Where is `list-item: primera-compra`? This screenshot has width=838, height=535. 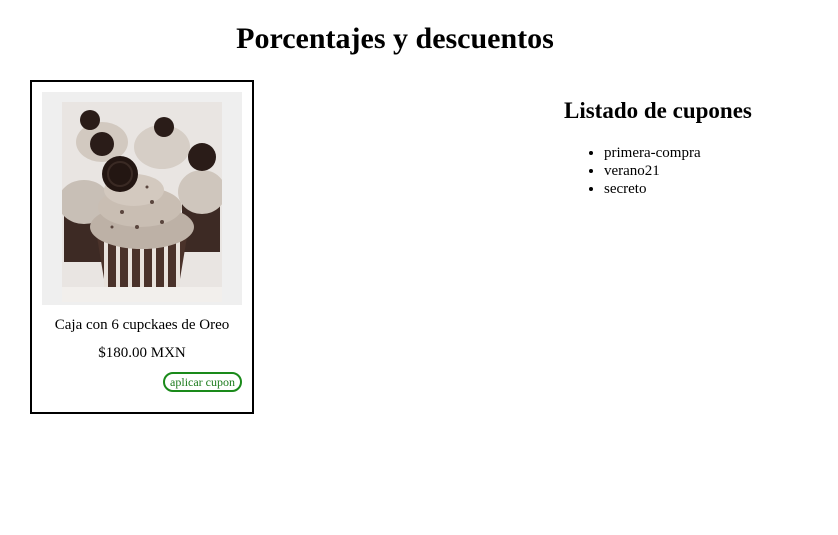 list-item: primera-compra is located at coordinates (714, 153).